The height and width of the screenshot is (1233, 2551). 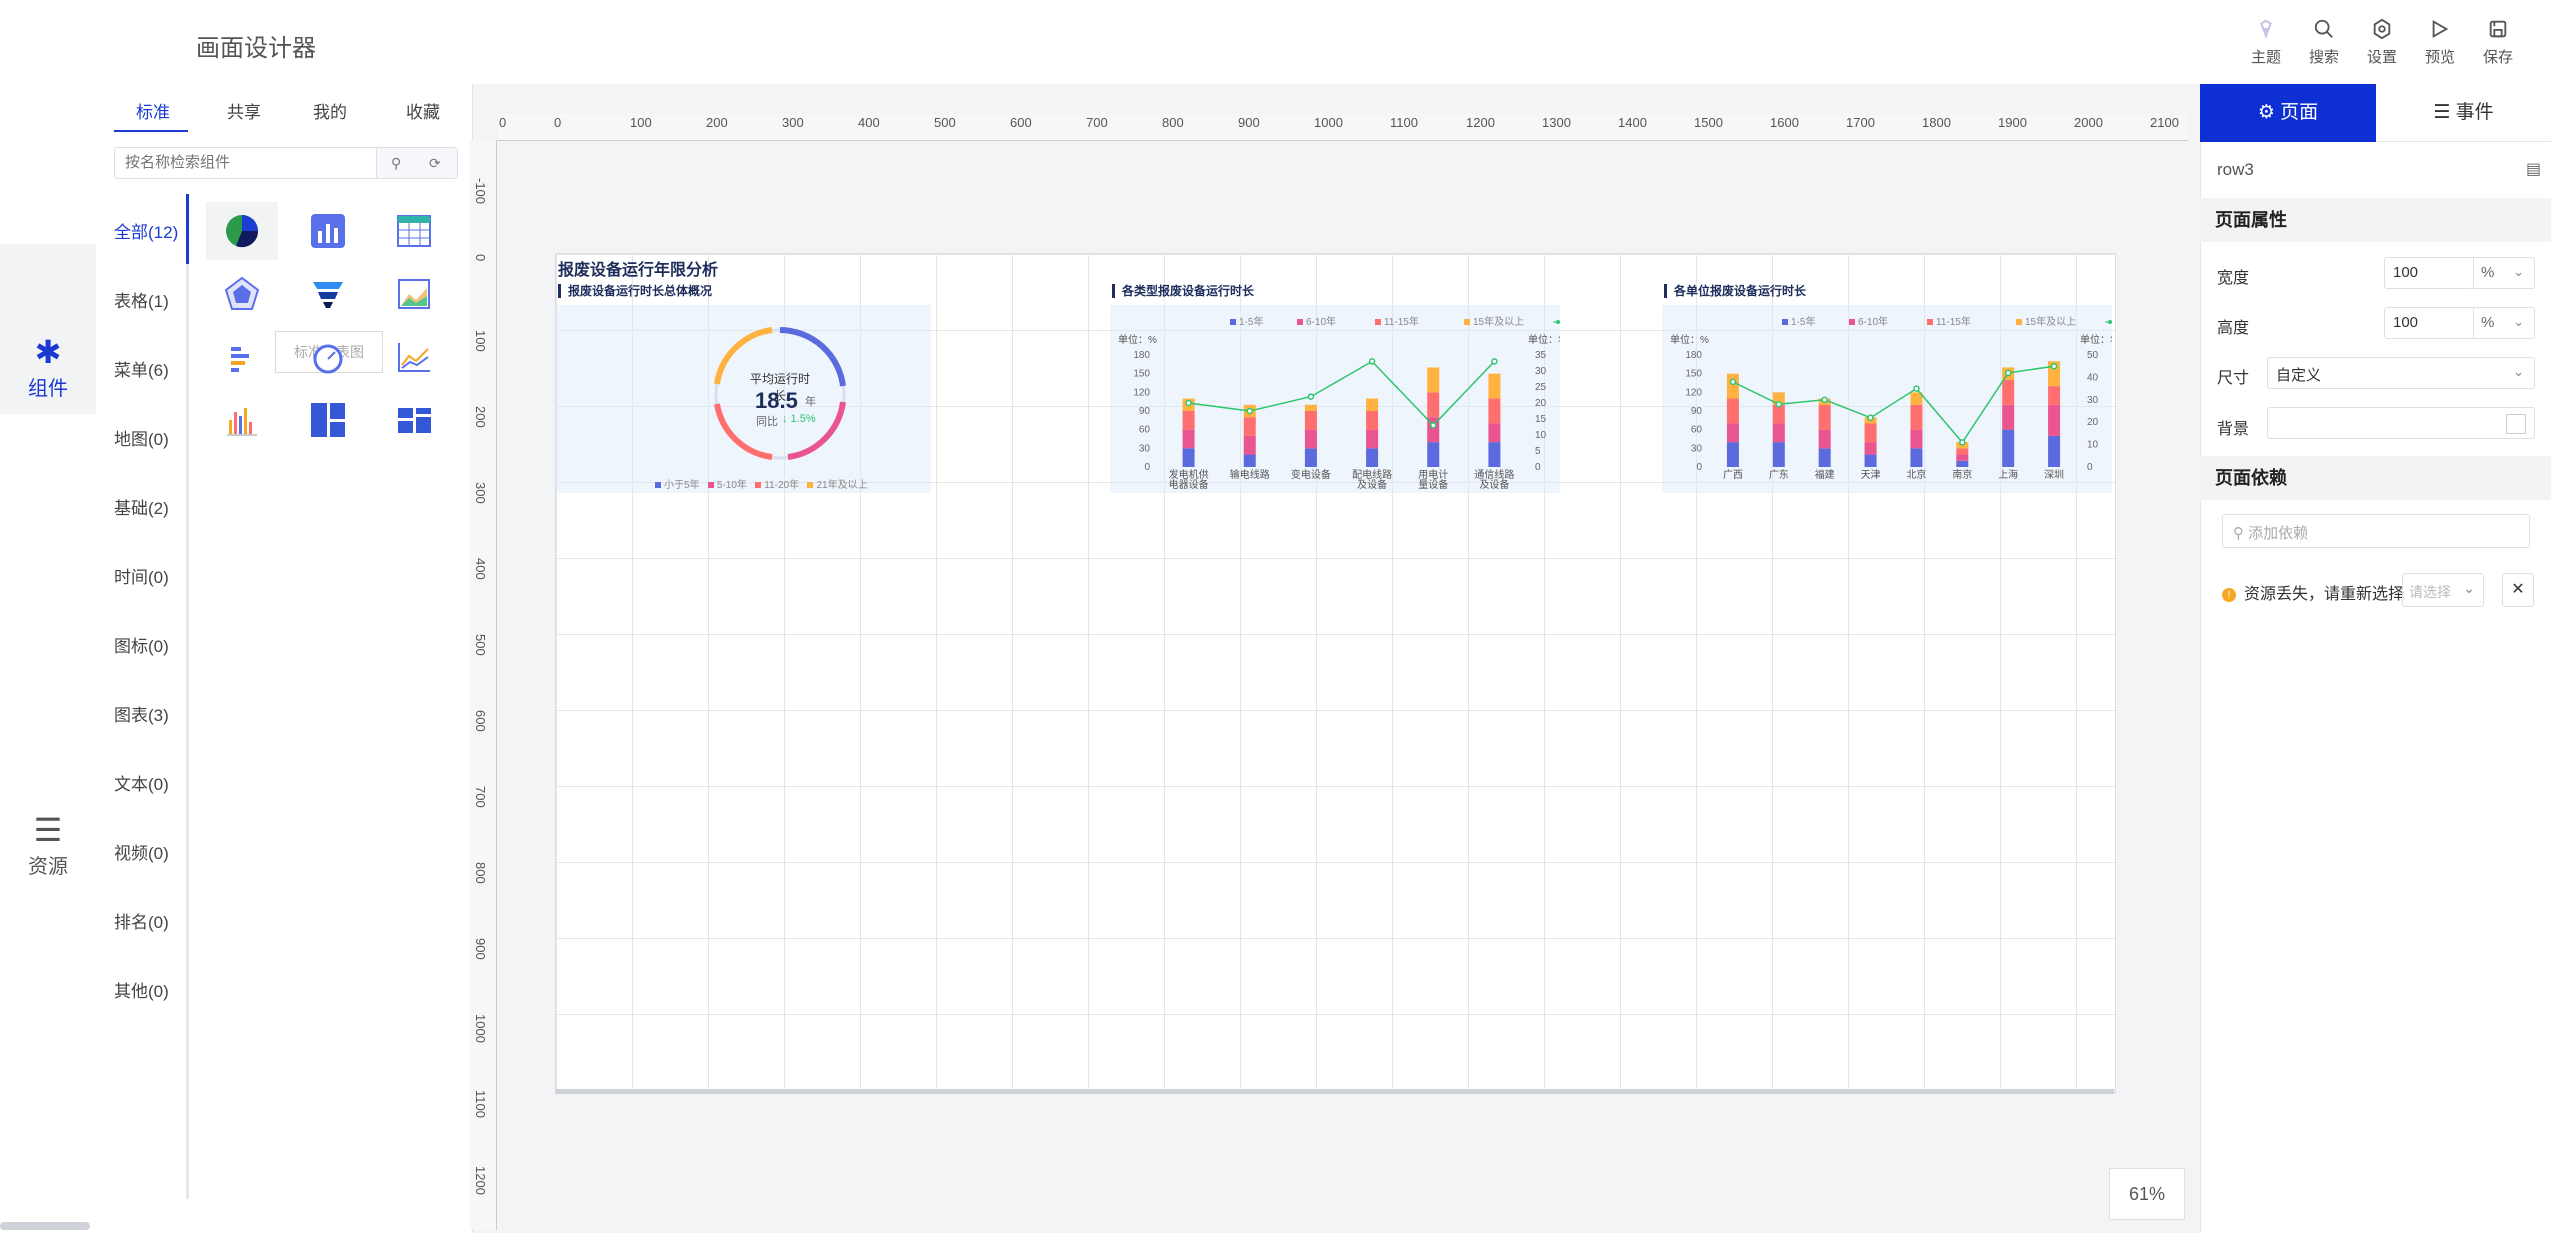 I want to click on width-input: 100, so click(x=2429, y=273).